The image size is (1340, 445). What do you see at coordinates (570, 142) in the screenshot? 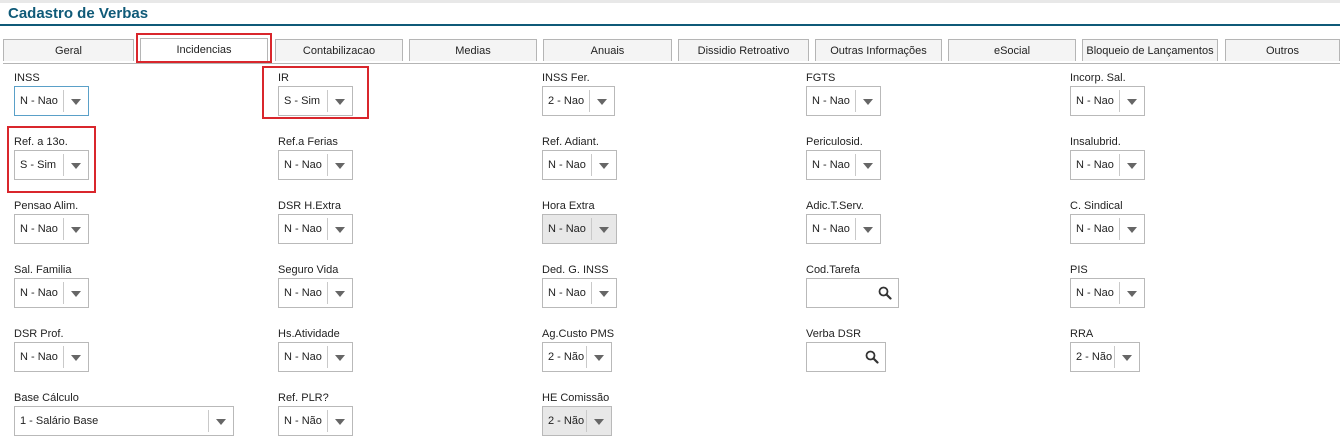
I see `field-label: Ref. Adiant.` at bounding box center [570, 142].